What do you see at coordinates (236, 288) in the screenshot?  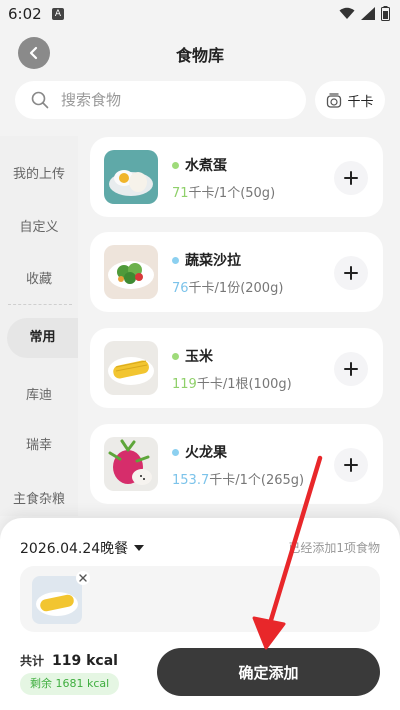 I see `food-unit: 千卡/1份(200g)` at bounding box center [236, 288].